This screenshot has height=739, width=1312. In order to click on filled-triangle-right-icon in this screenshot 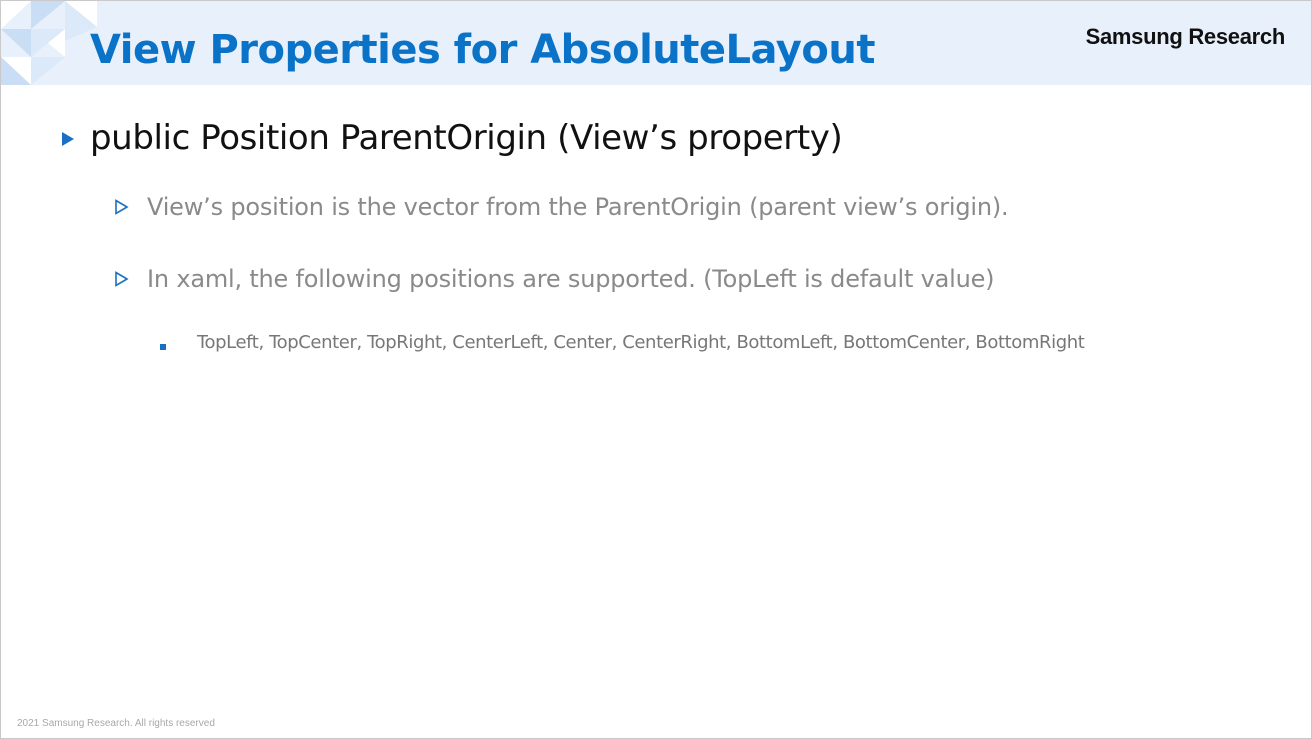, I will do `click(68, 139)`.